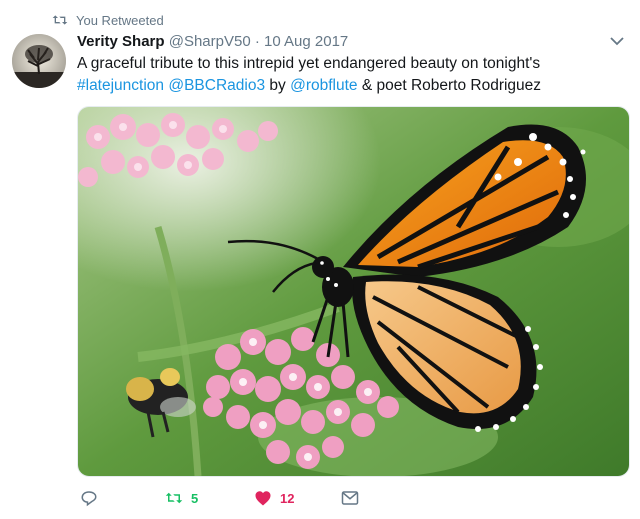 This screenshot has width=640, height=519. What do you see at coordinates (617, 41) in the screenshot?
I see `chevron-down-icon` at bounding box center [617, 41].